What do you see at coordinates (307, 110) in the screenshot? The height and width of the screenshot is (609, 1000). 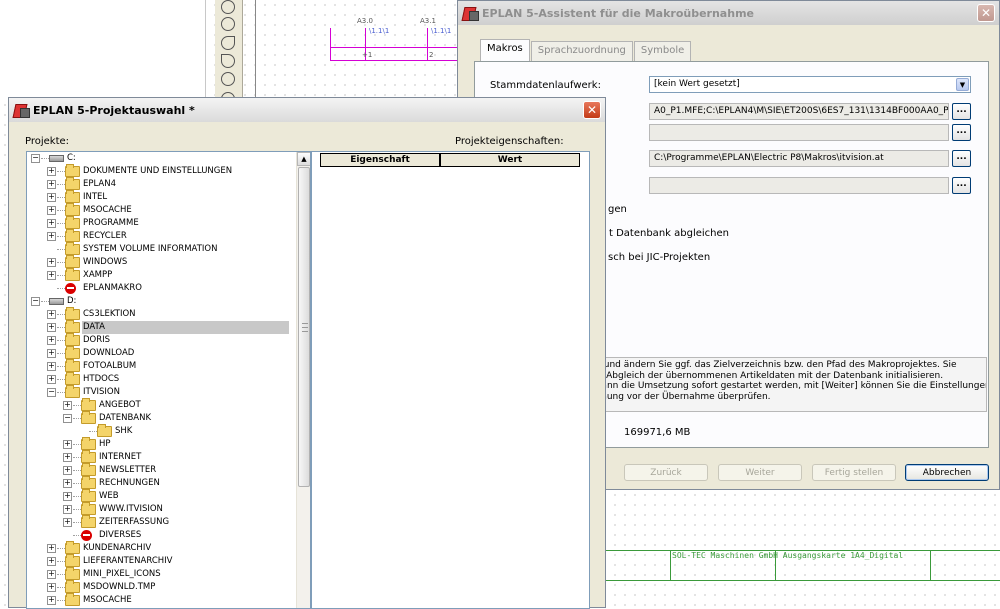 I see `projekt-titlebar: EPLAN 5-Projektauswahl * ✕` at bounding box center [307, 110].